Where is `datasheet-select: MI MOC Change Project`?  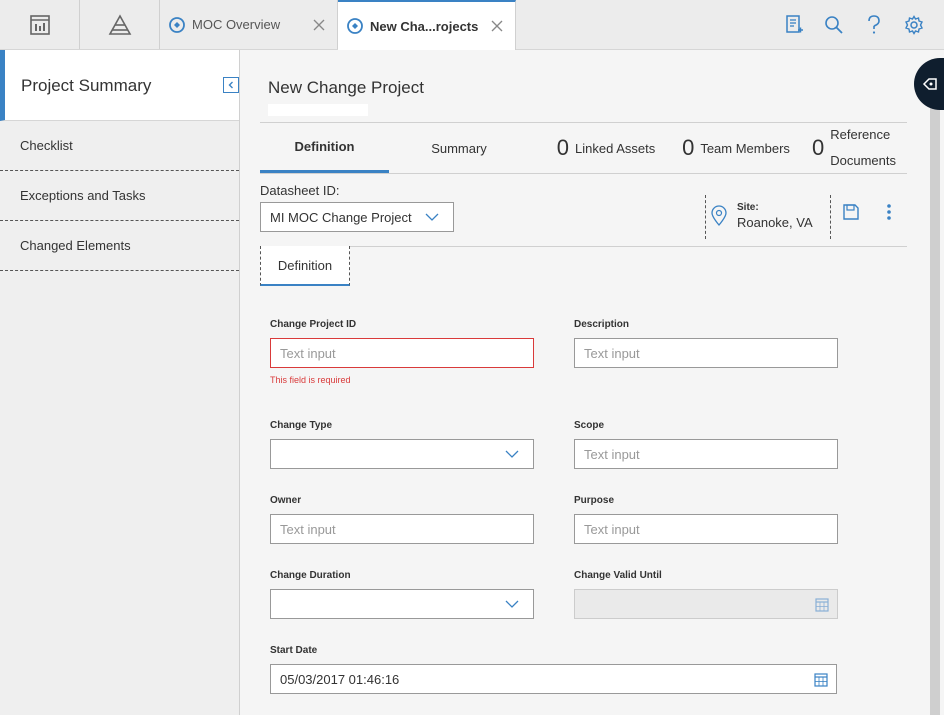
datasheet-select: MI MOC Change Project is located at coordinates (357, 217).